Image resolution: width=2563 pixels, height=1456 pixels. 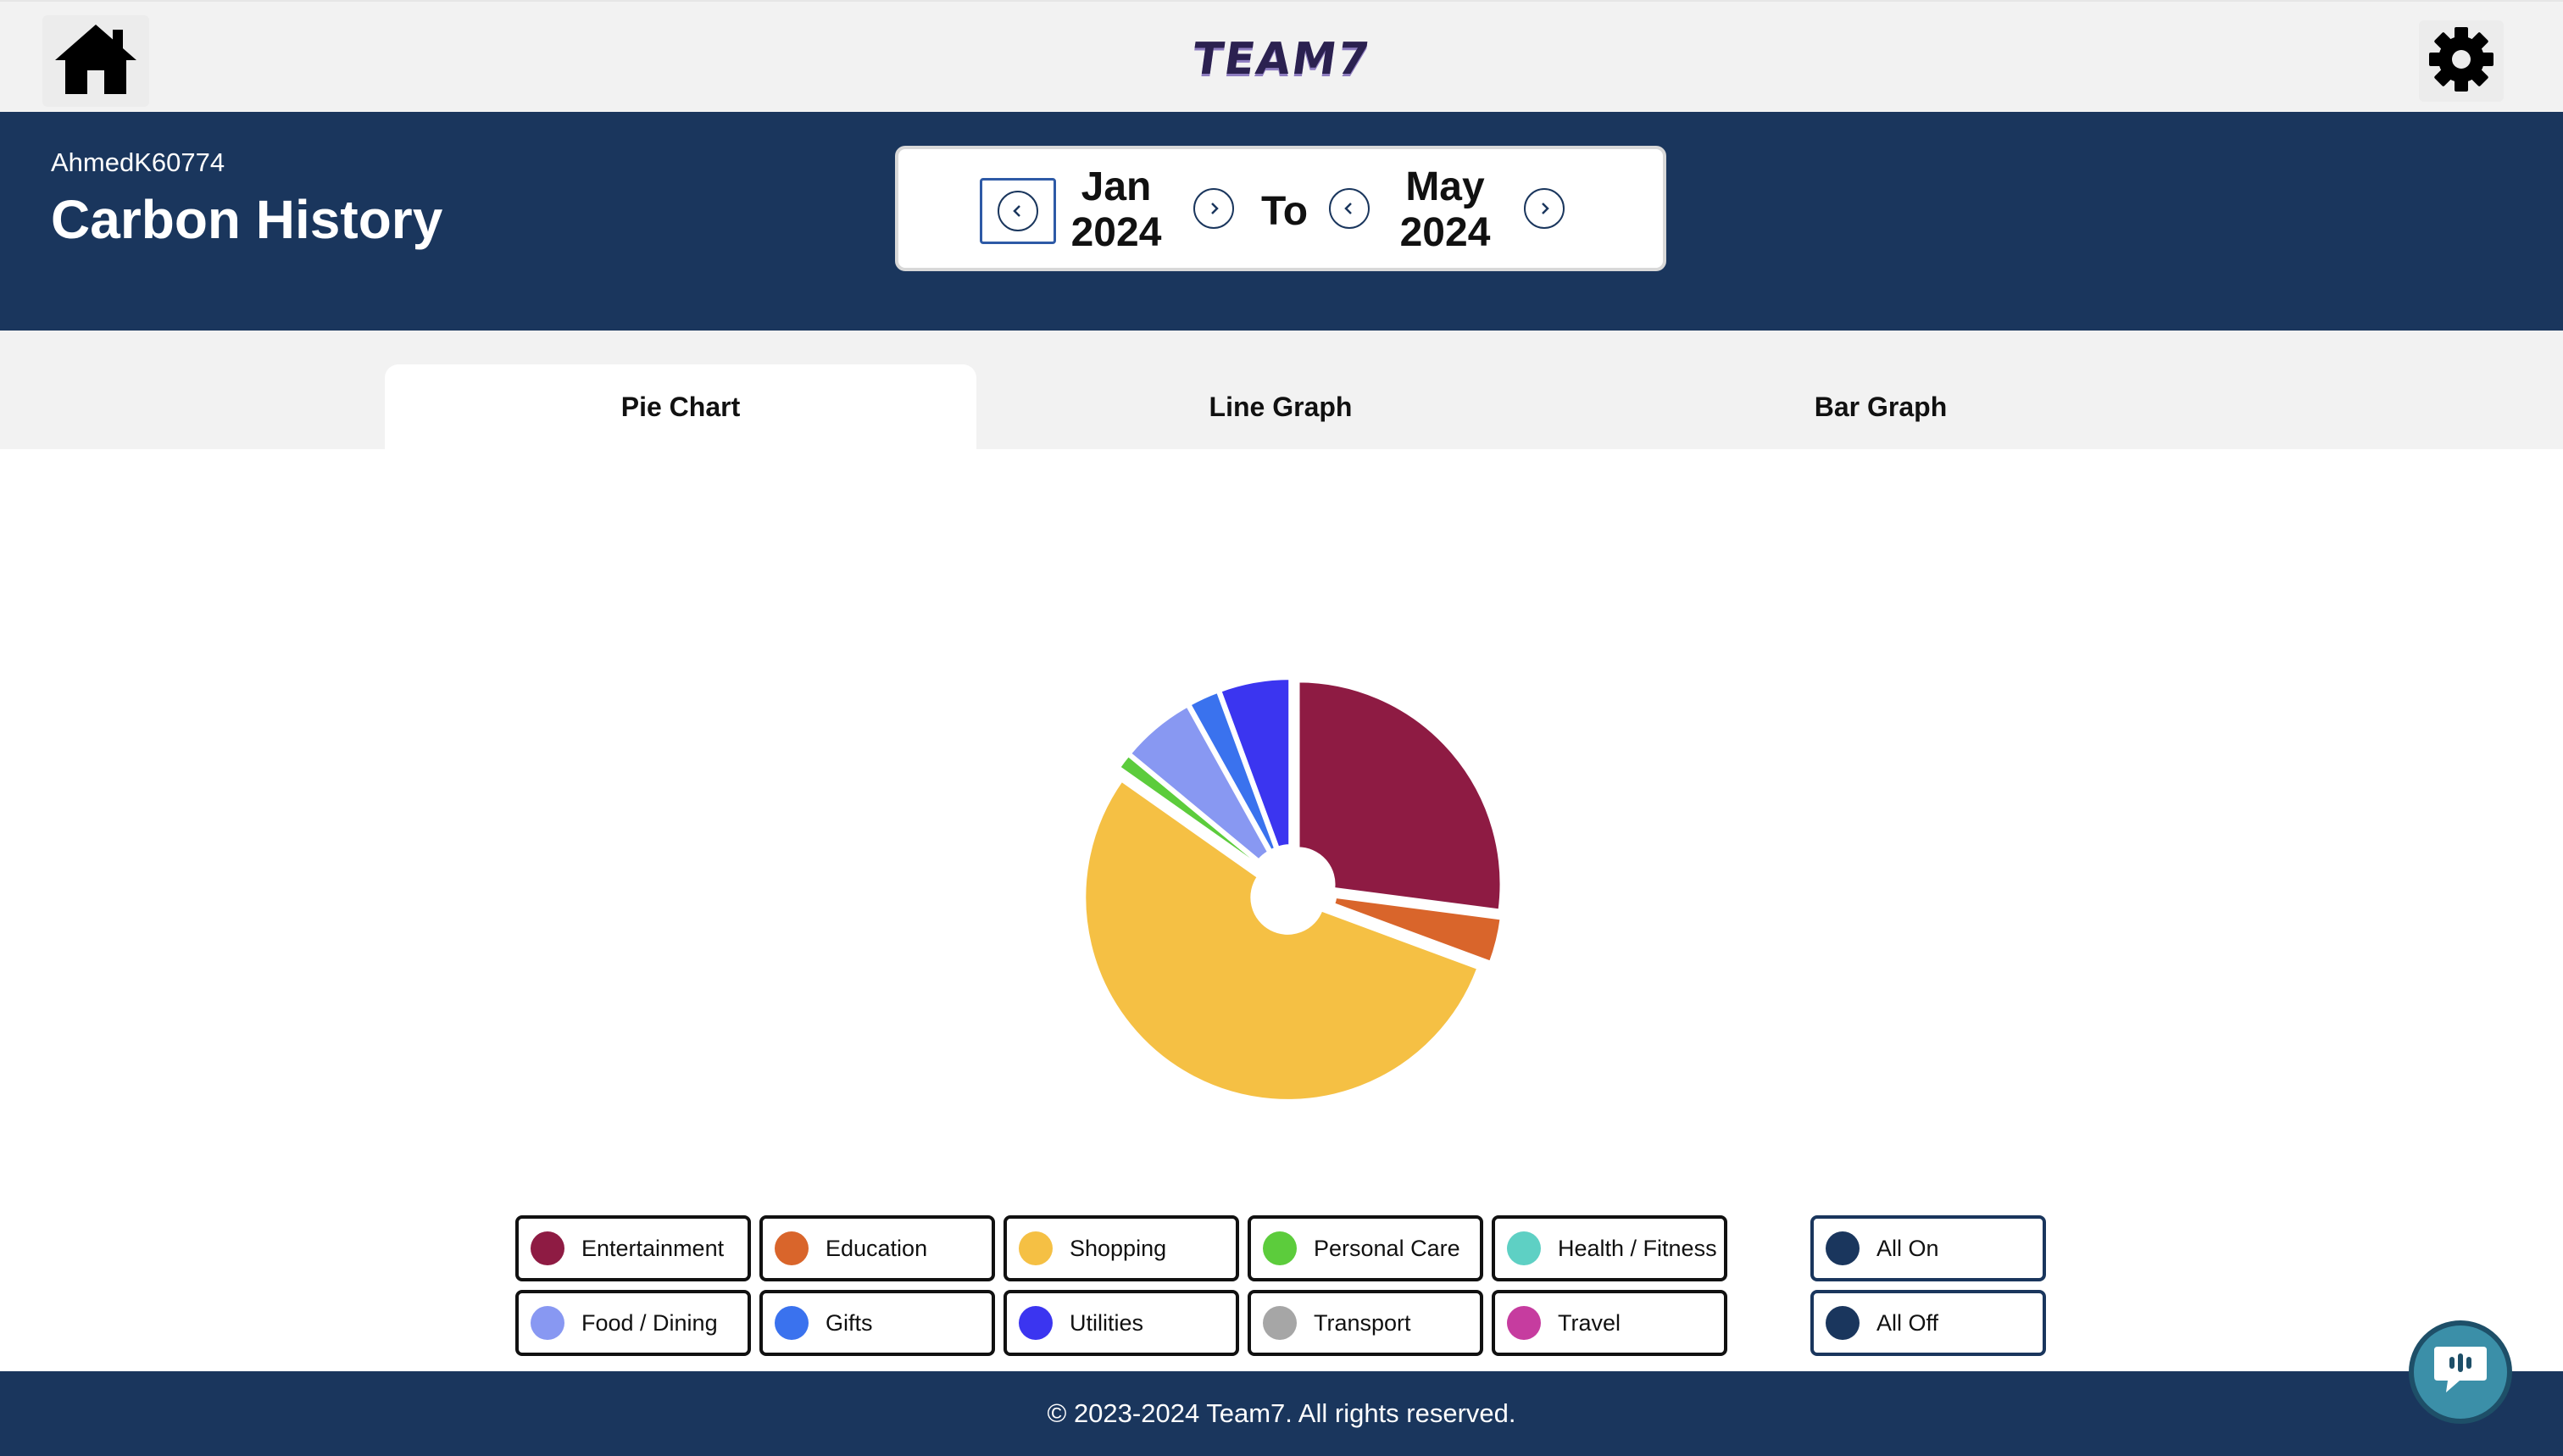 I want to click on legend-item-utilities: Utilities, so click(x=1121, y=1323).